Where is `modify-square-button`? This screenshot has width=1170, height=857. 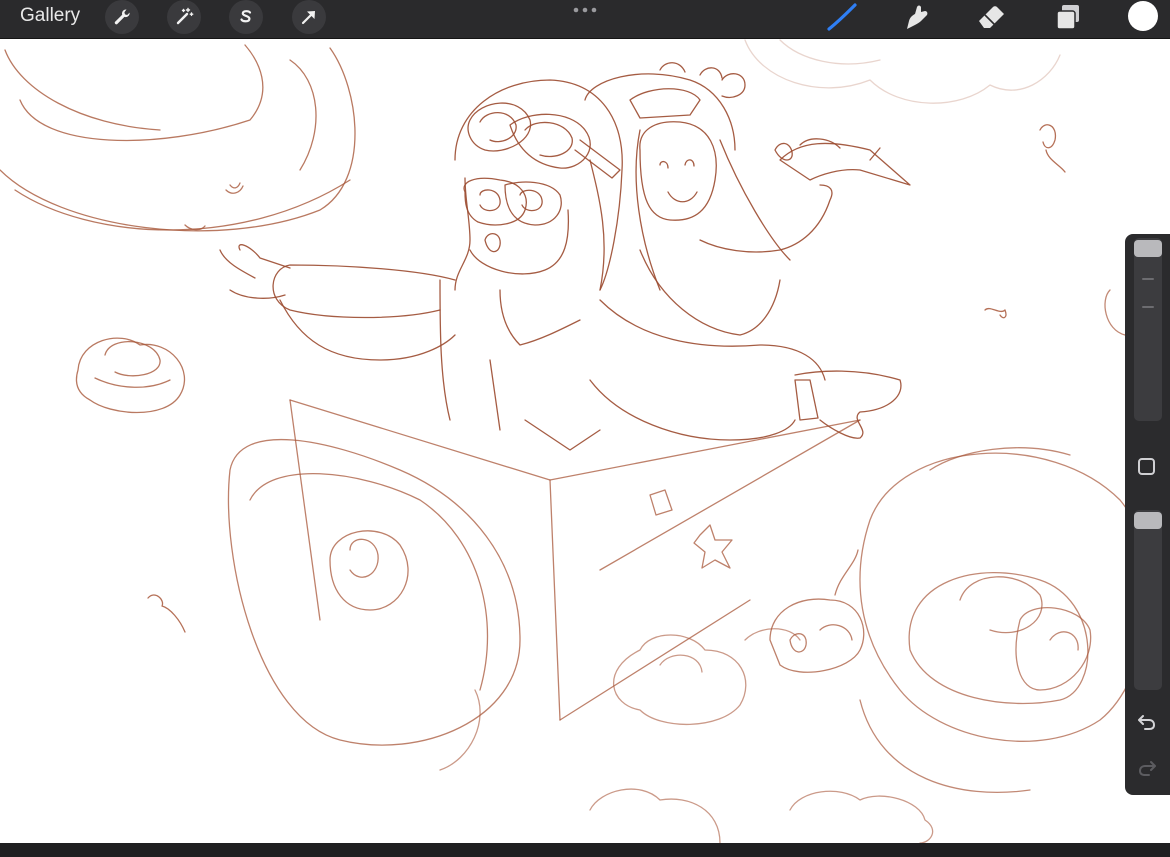
modify-square-button is located at coordinates (1146, 466).